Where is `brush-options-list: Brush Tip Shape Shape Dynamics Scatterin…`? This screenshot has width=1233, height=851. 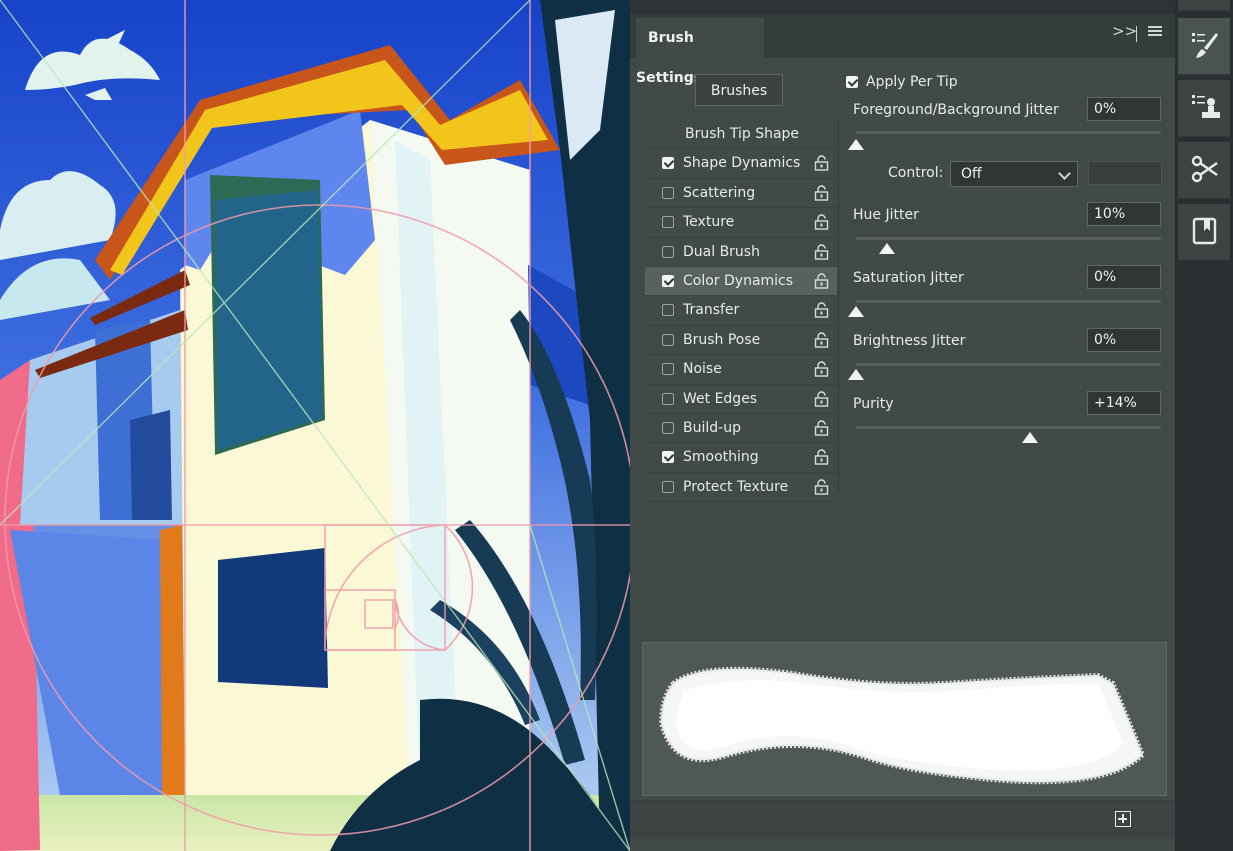 brush-options-list: Brush Tip Shape Shape Dynamics Scatterin… is located at coordinates (741, 311).